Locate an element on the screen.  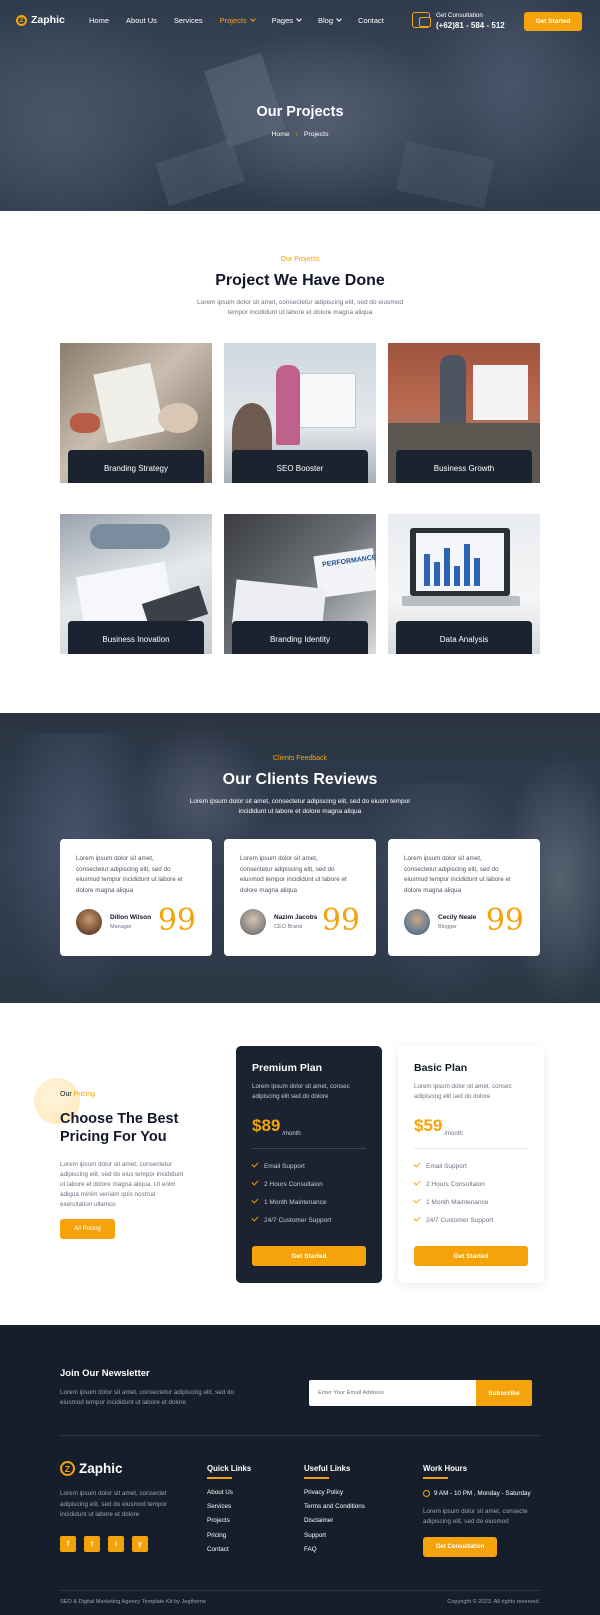
plan-description-line: Lorem ipsum dolor sit amet, consec is located at coordinates (463, 1086).